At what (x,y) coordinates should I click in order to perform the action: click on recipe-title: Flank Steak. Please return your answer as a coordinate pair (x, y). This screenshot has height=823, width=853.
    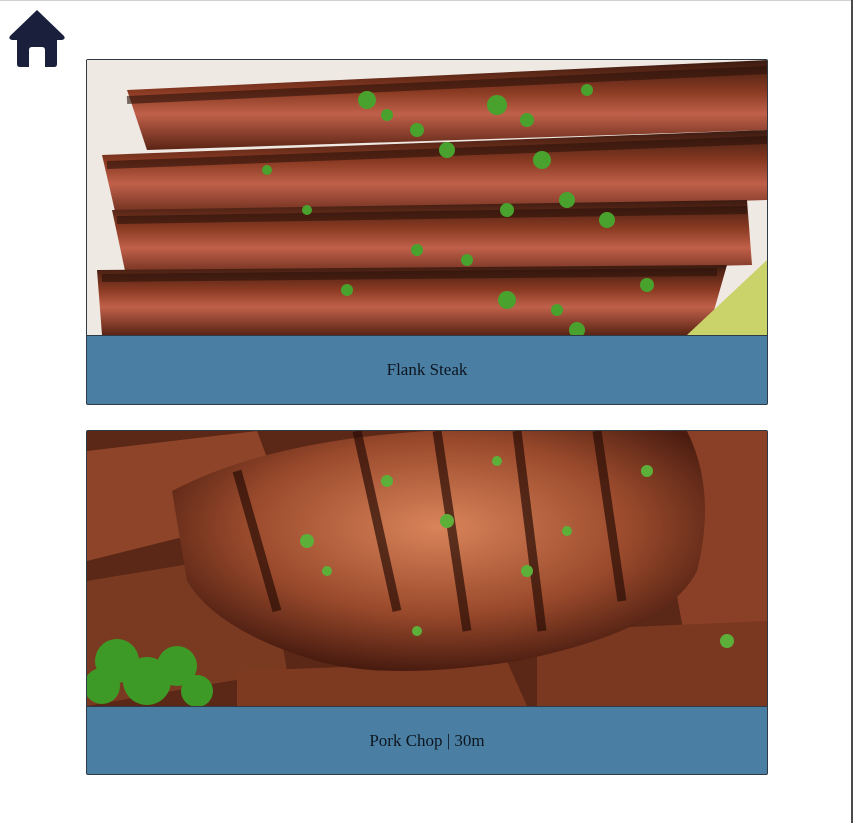
    Looking at the image, I should click on (427, 369).